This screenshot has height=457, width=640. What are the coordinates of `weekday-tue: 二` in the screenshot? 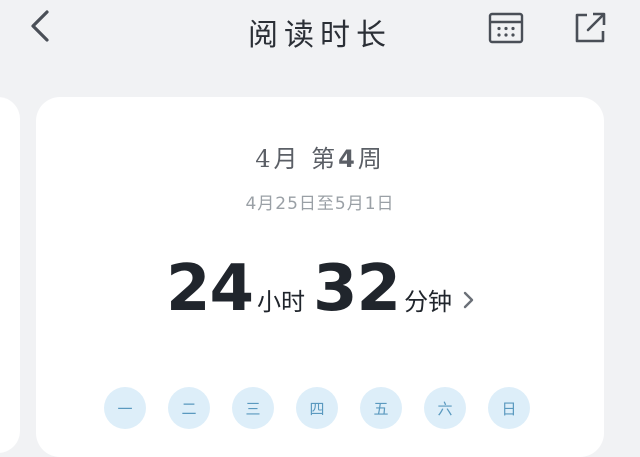 It's located at (189, 408).